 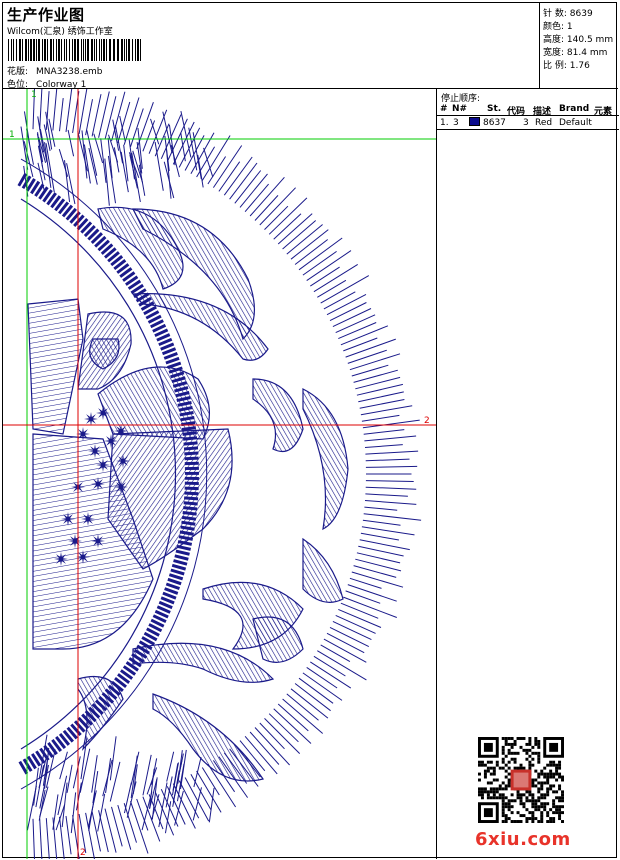 I want to click on green-horizontal-label: 1, so click(x=12, y=135).